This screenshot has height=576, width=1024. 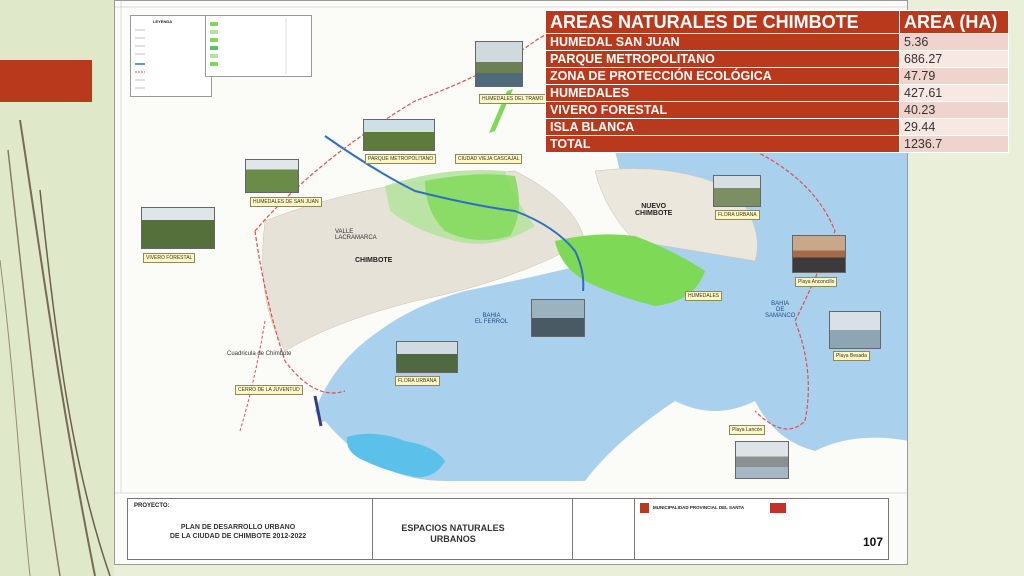 I want to click on table-cell-name: ZONA DE PROTECCIÓN ECOLÓGICA, so click(x=722, y=76).